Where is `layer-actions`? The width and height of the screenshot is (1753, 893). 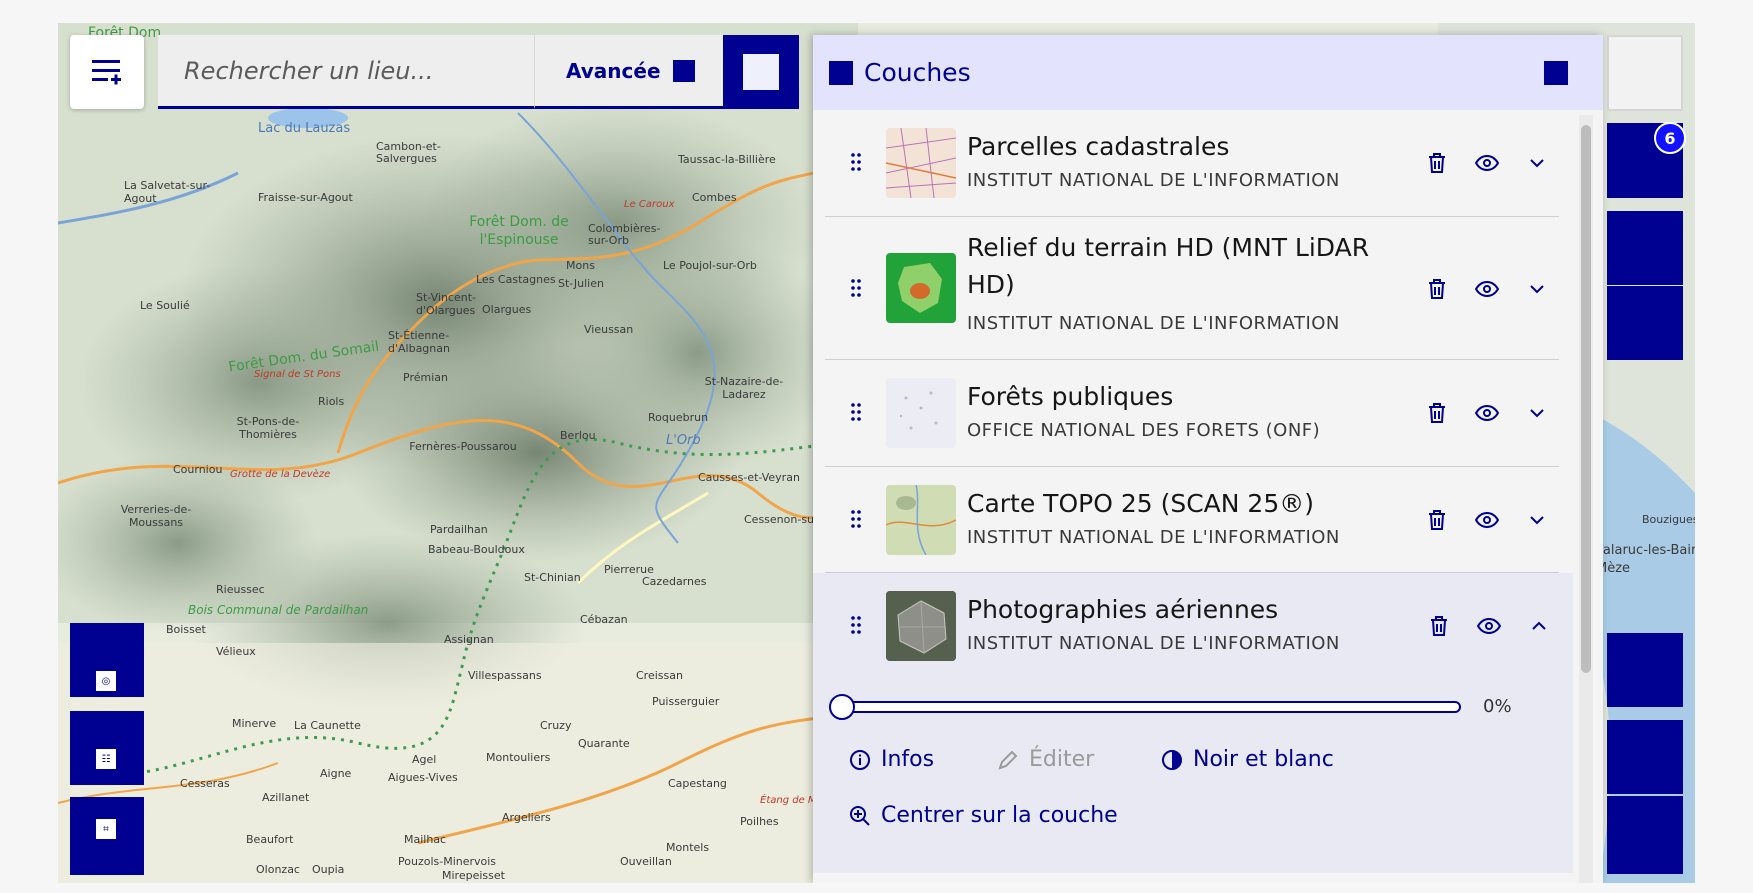 layer-actions is located at coordinates (1487, 163).